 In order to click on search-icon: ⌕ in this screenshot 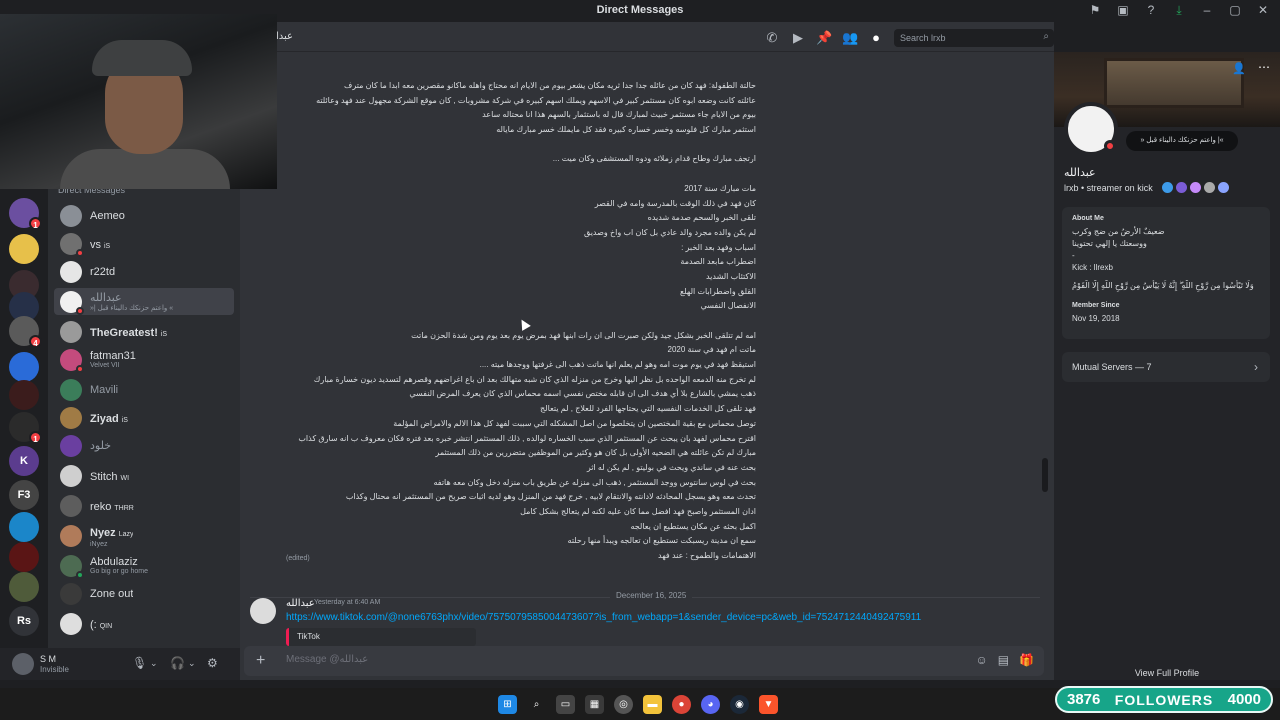, I will do `click(536, 704)`.